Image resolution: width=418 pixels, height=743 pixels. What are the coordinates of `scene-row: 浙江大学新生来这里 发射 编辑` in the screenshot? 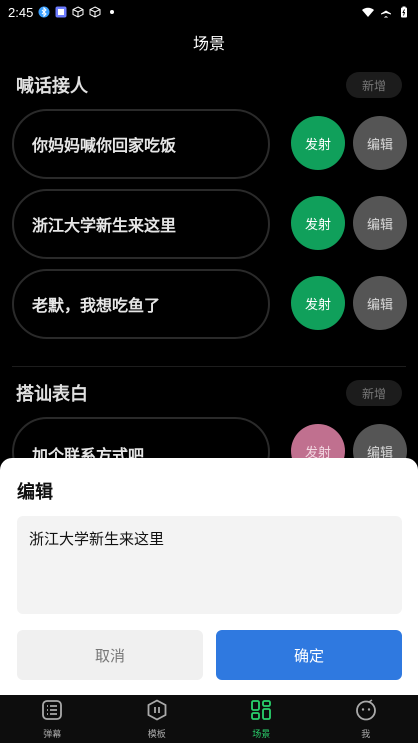 It's located at (210, 225).